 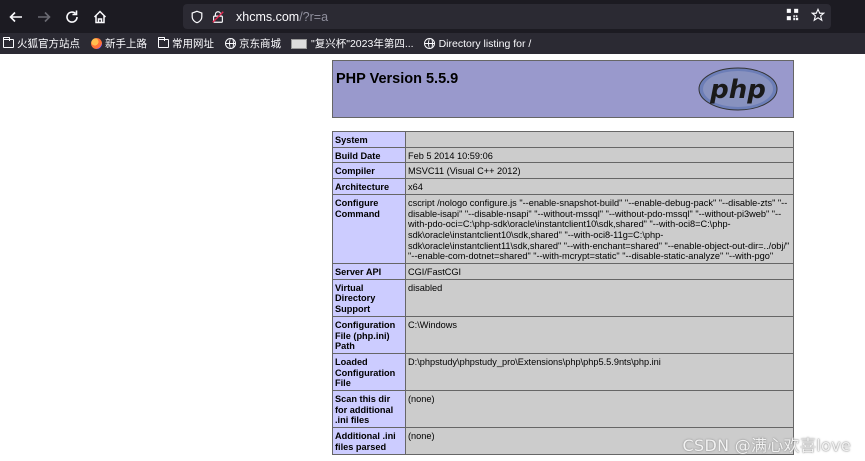 What do you see at coordinates (218, 17) in the screenshot?
I see `insecure-lock-icon` at bounding box center [218, 17].